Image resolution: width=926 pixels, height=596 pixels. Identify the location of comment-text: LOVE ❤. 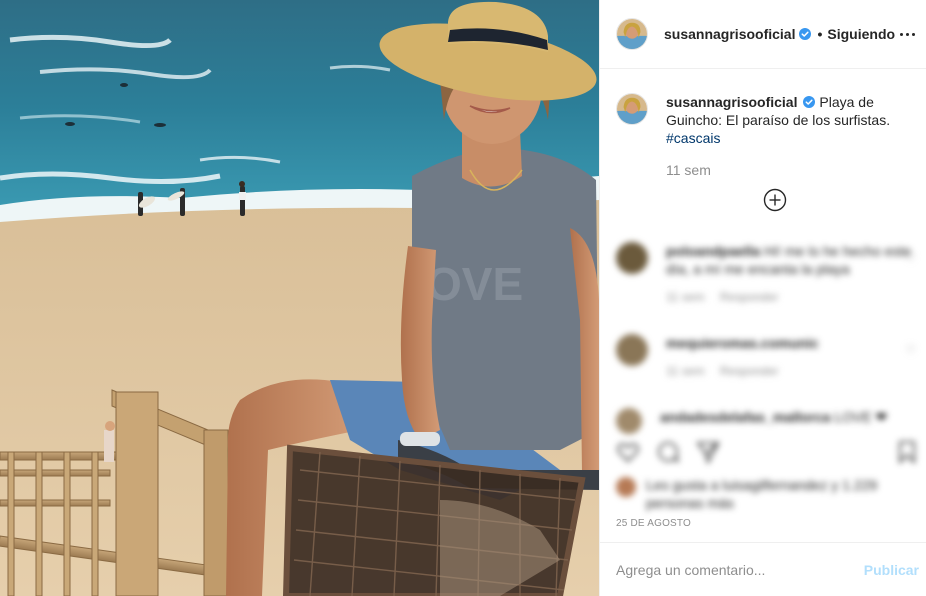
(861, 417).